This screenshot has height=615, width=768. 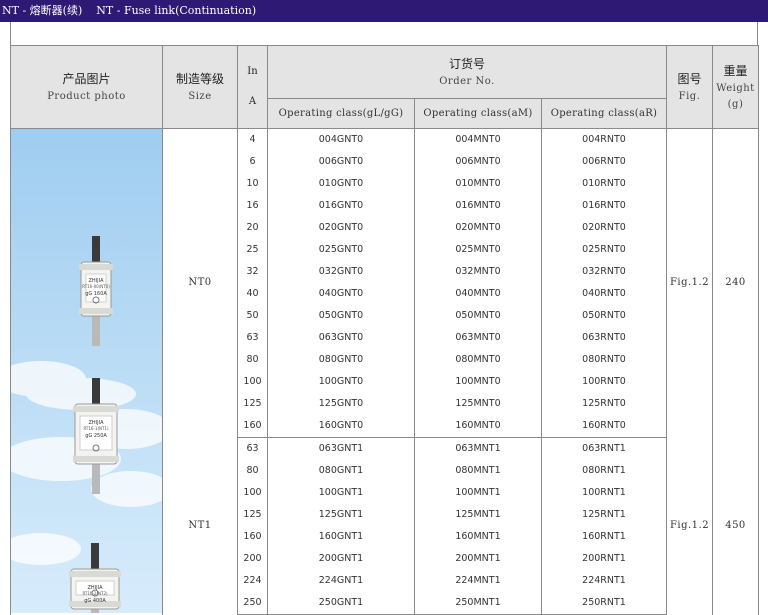 I want to click on header-weight: 重量 Weight (g), so click(x=735, y=87).